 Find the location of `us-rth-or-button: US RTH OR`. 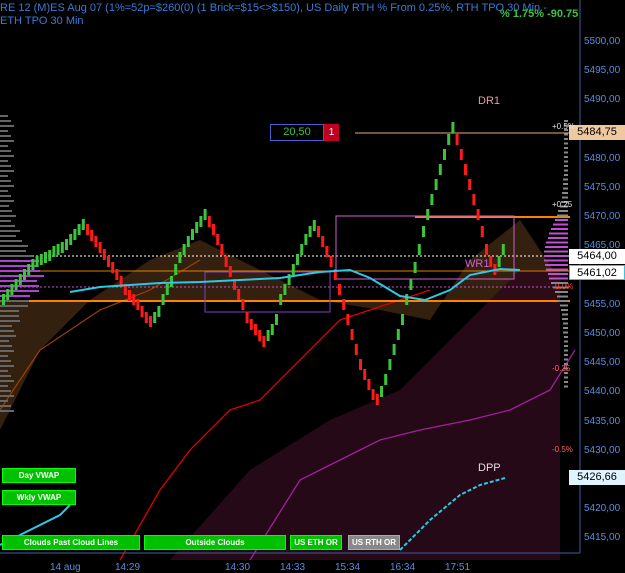

us-rth-or-button: US RTH OR is located at coordinates (374, 542).